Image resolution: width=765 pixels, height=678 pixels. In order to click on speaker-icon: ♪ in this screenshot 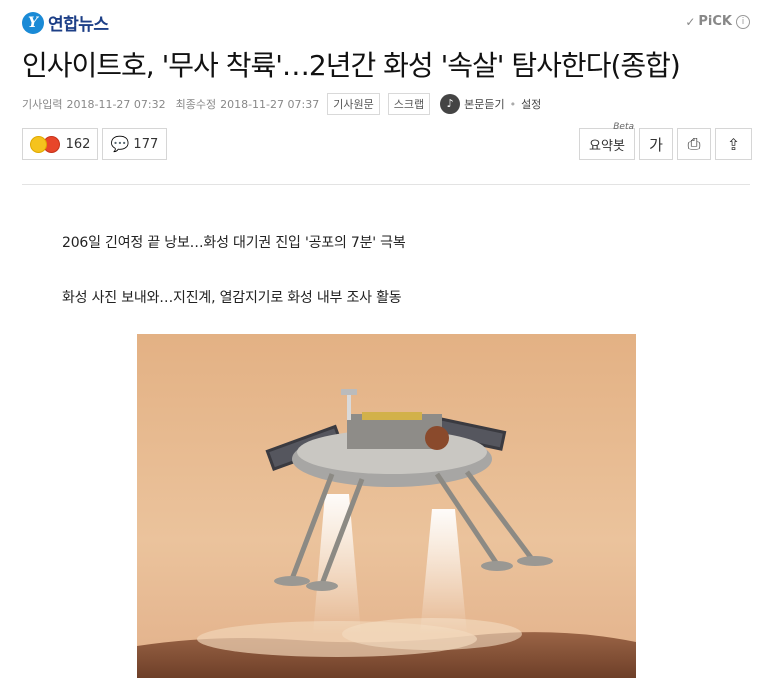, I will do `click(450, 104)`.